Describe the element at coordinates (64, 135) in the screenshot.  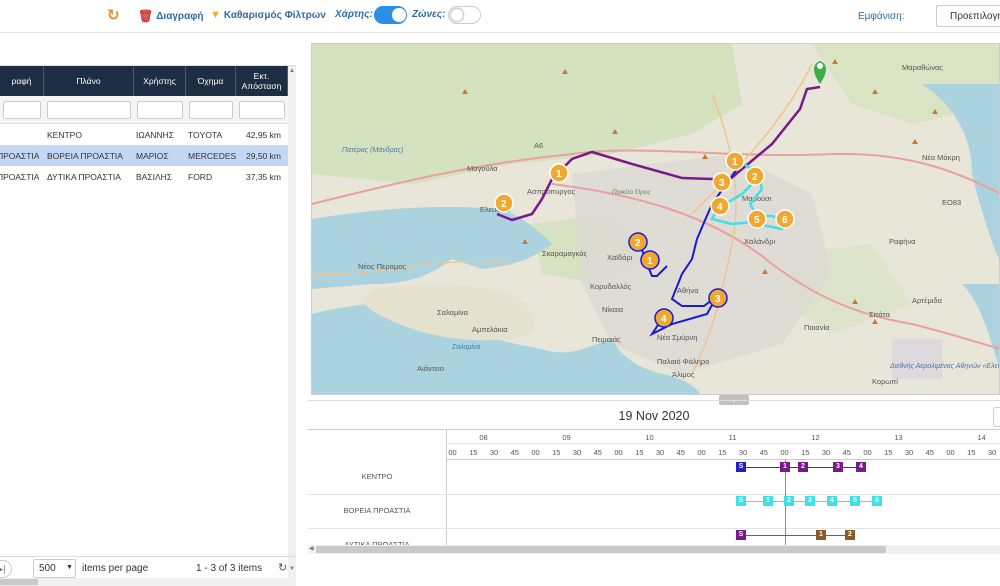
I see `cell-plan: ΚΕΝΤΡΟ` at that location.